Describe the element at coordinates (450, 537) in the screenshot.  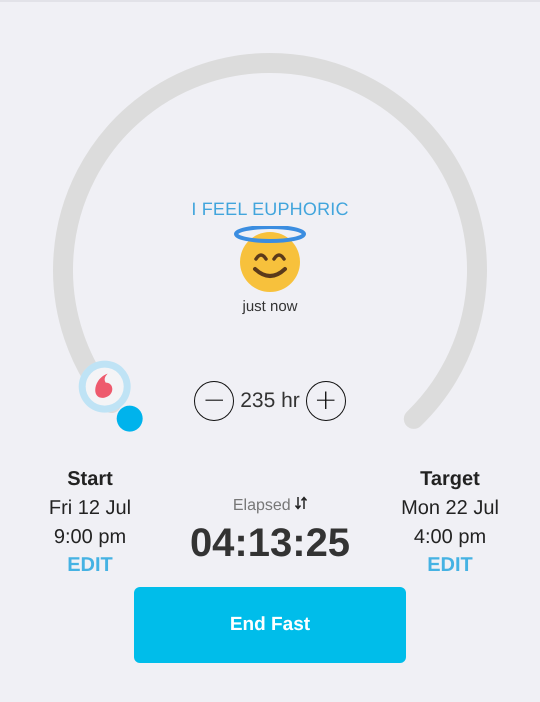
I see `target-time: 4:00 pm` at that location.